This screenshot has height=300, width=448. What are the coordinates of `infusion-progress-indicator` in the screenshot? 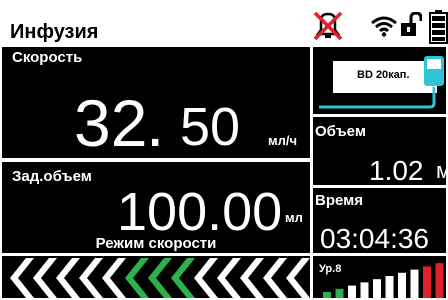 It's located at (156, 277).